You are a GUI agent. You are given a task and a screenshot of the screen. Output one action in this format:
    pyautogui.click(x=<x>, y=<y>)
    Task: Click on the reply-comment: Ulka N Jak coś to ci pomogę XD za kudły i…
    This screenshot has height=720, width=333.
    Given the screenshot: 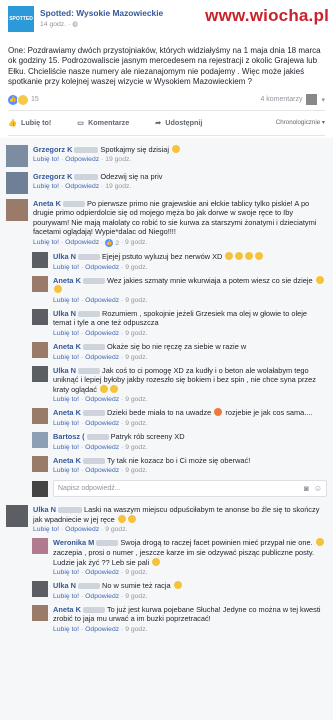 What is the action you would take?
    pyautogui.click(x=166, y=382)
    